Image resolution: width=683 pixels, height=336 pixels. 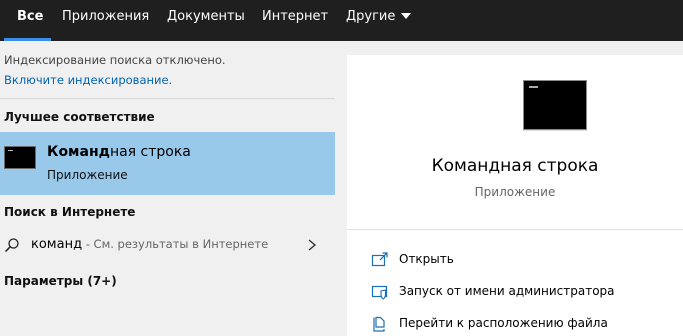 What do you see at coordinates (206, 20) in the screenshot?
I see `tab-documents: Документы` at bounding box center [206, 20].